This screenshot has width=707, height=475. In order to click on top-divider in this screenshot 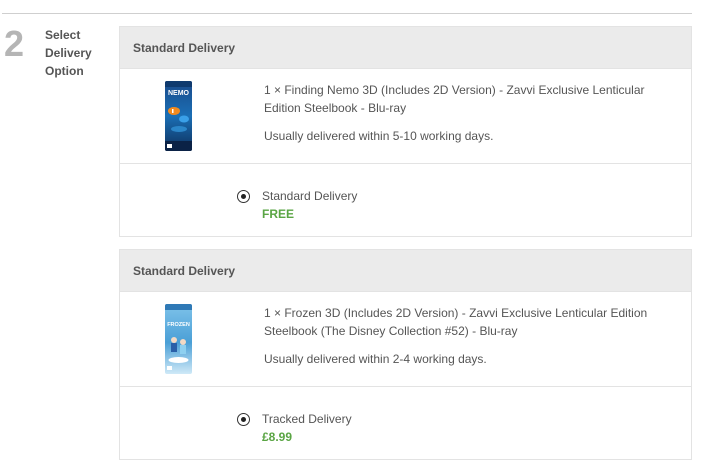, I will do `click(347, 13)`.